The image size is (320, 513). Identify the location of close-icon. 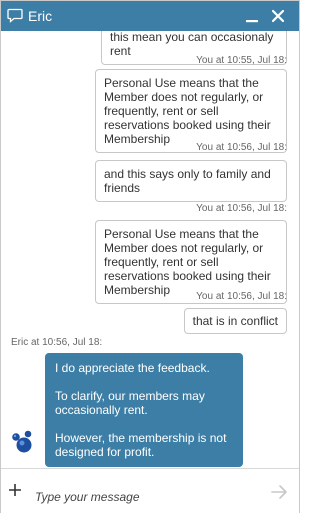
(278, 18).